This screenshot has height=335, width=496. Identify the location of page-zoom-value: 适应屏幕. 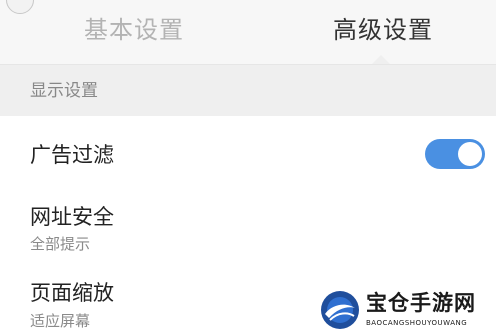
(60, 321).